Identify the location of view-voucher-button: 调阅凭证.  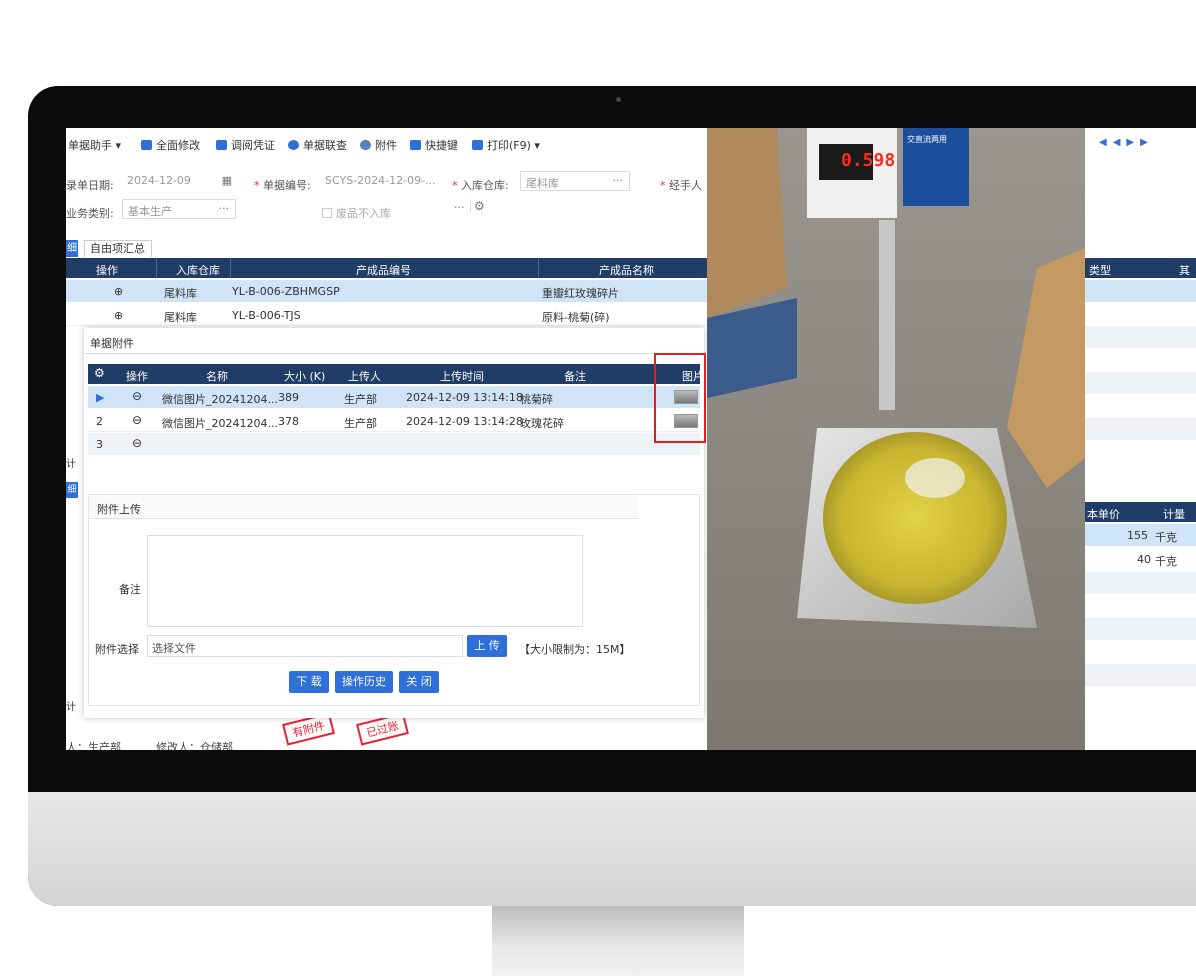
(245, 145).